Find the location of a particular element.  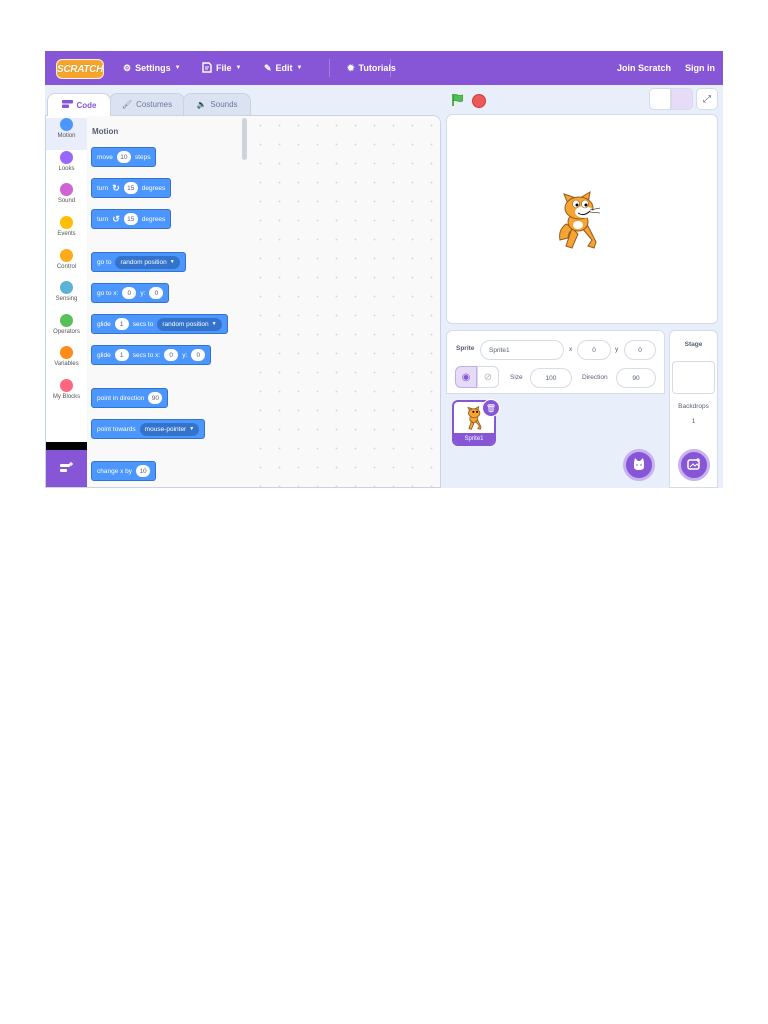

cat-add-icon is located at coordinates (639, 465).